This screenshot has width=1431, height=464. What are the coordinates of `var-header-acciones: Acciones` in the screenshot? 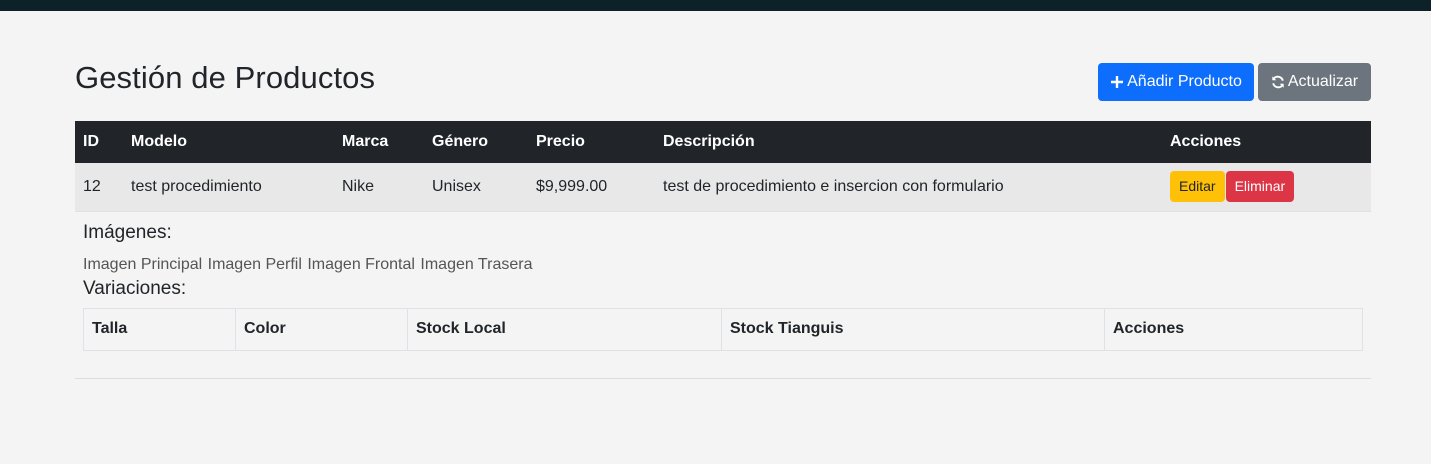 It's located at (1233, 329).